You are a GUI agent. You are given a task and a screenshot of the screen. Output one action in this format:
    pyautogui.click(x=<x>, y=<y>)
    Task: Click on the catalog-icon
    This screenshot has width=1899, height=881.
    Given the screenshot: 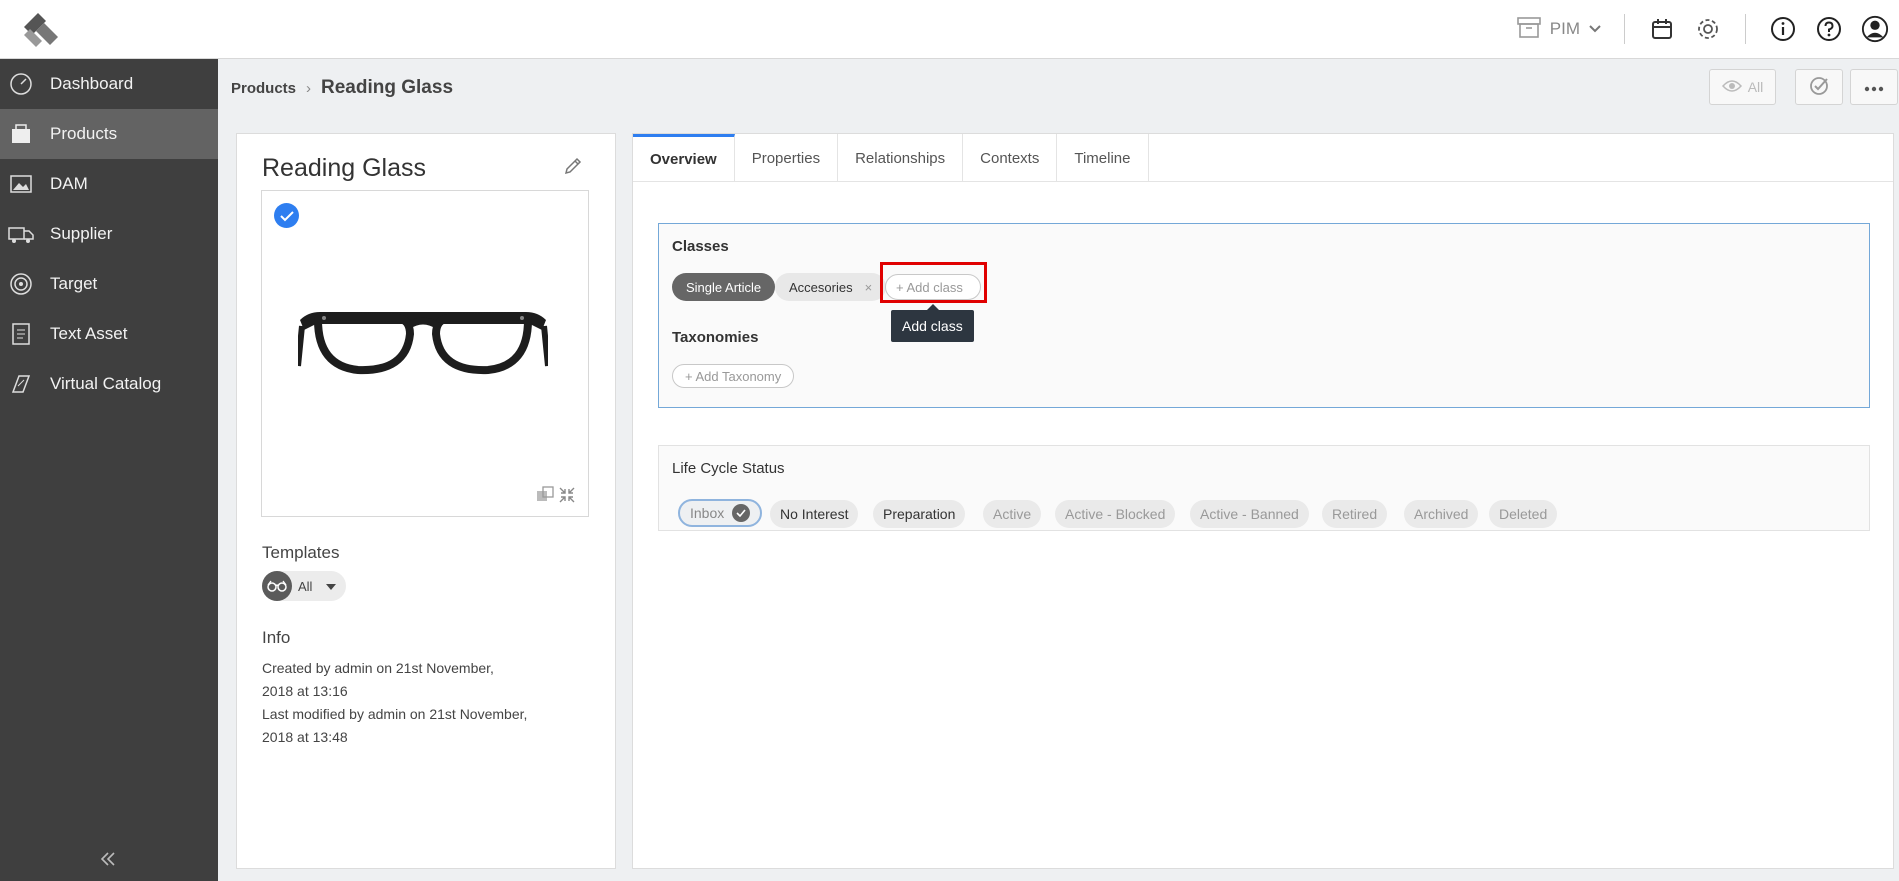 What is the action you would take?
    pyautogui.click(x=21, y=384)
    